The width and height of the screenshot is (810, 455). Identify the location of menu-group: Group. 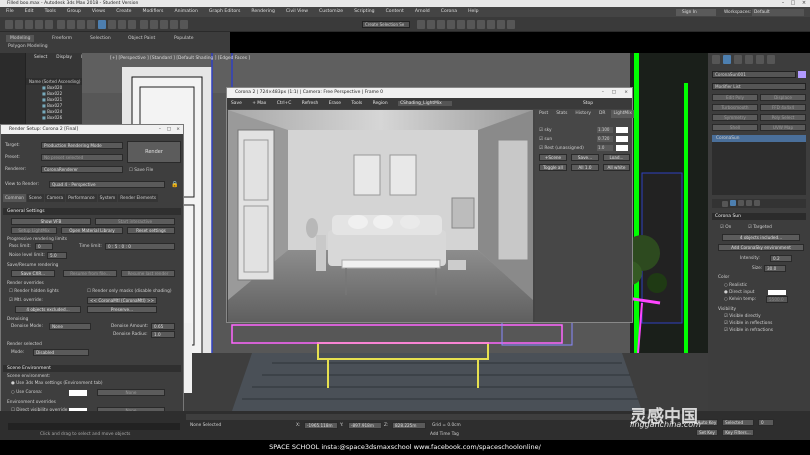
(74, 11).